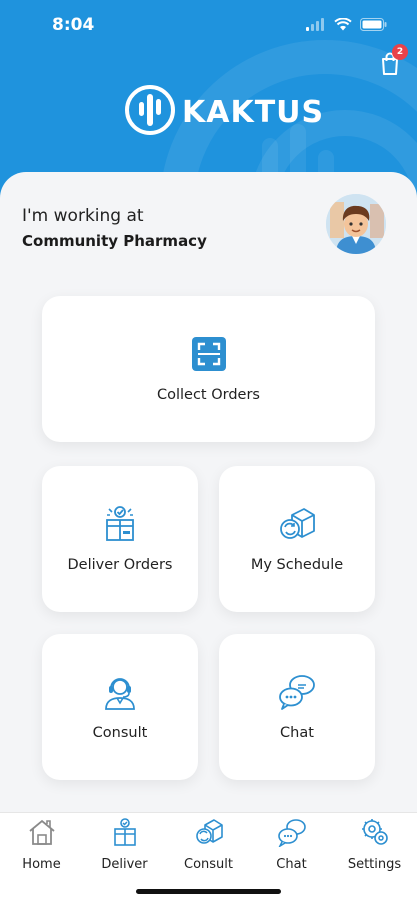 The height and width of the screenshot is (900, 417). What do you see at coordinates (41, 864) in the screenshot?
I see `tab-home-label: Home` at bounding box center [41, 864].